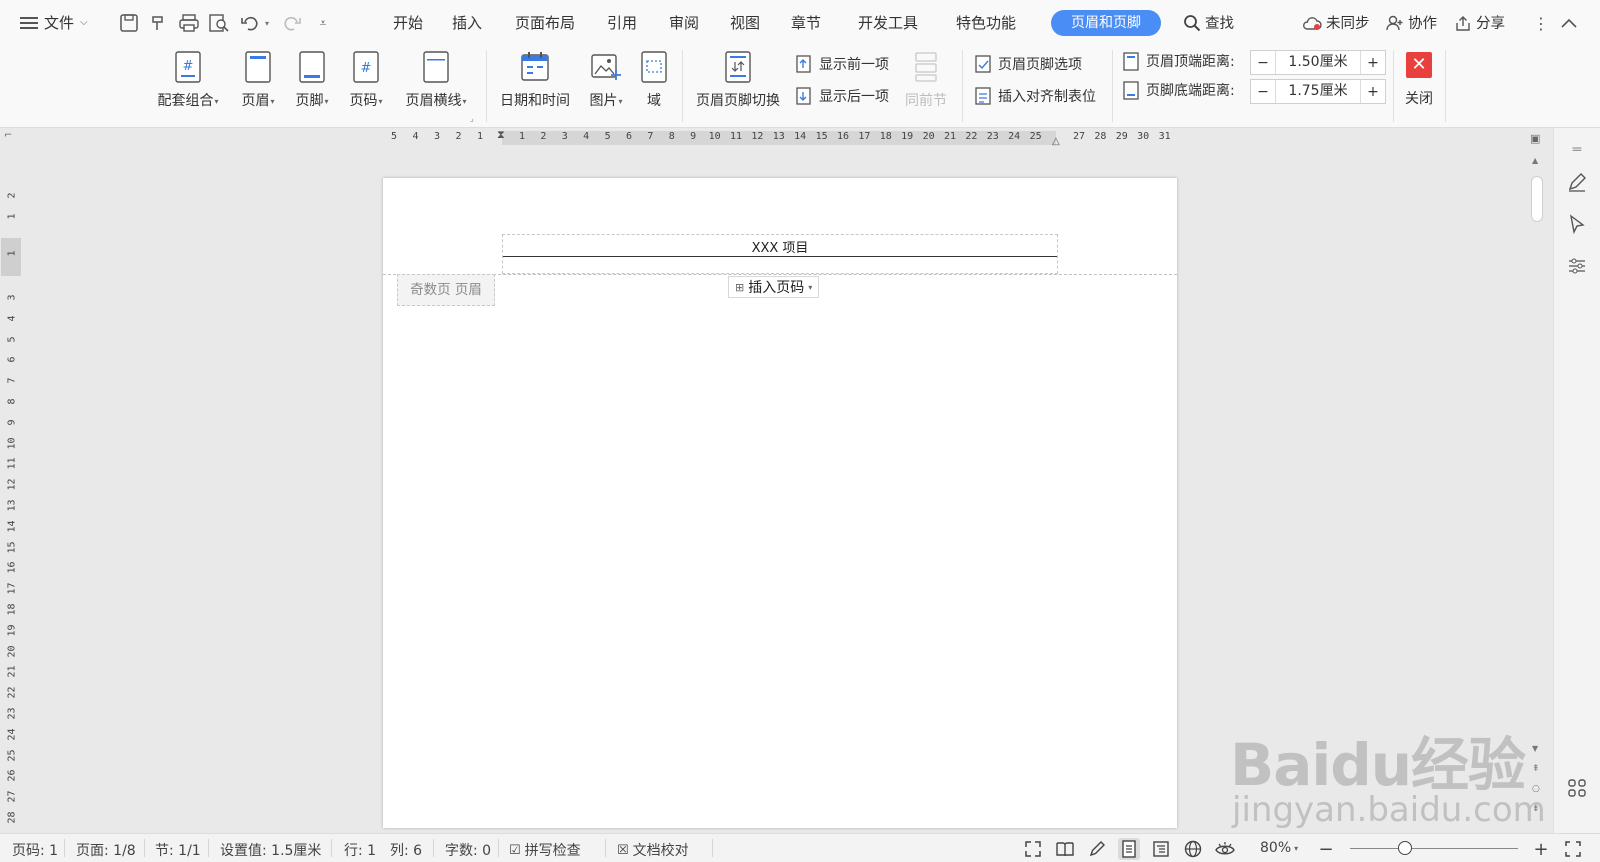  Describe the element at coordinates (1336, 22) in the screenshot. I see `sync-status: 未同步` at that location.